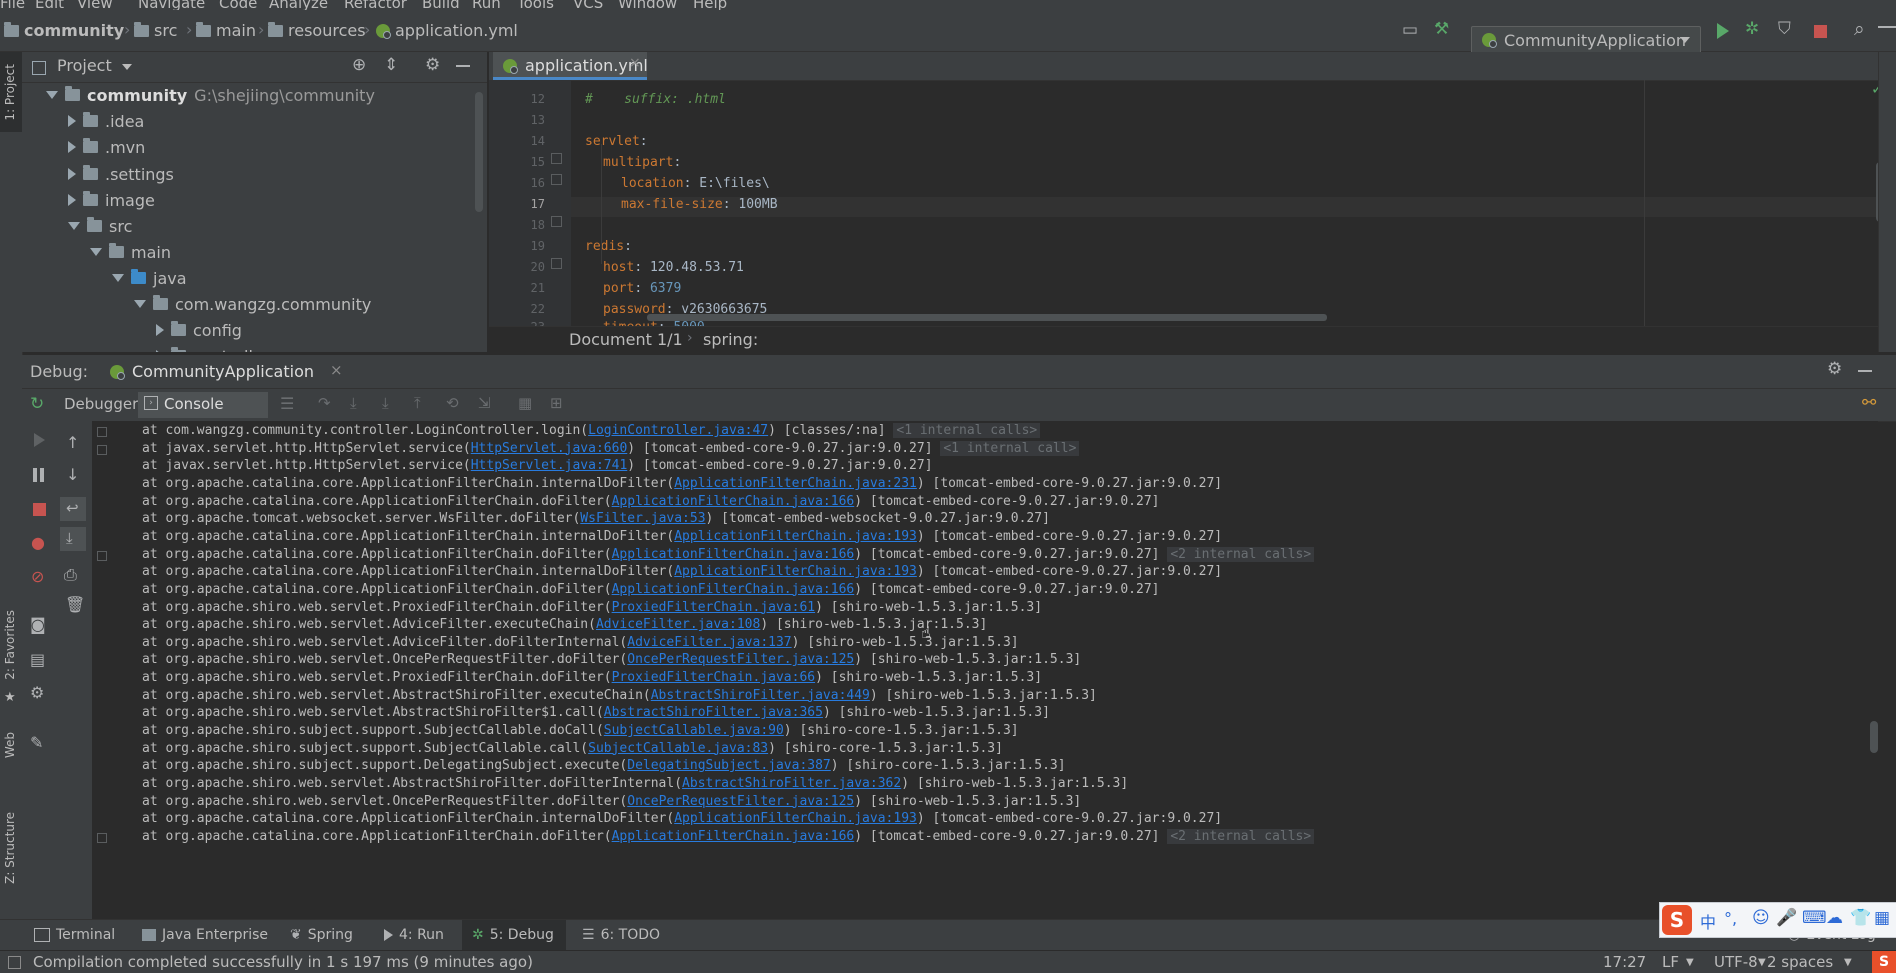 Image resolution: width=1896 pixels, height=973 pixels. I want to click on mute-breakpoints-icon: ⊘, so click(37, 576).